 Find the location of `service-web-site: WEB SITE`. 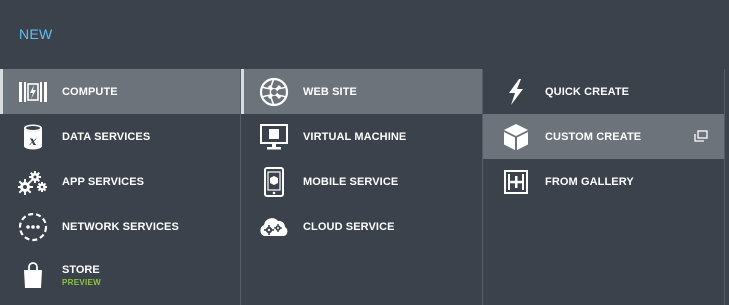

service-web-site: WEB SITE is located at coordinates (361, 91).